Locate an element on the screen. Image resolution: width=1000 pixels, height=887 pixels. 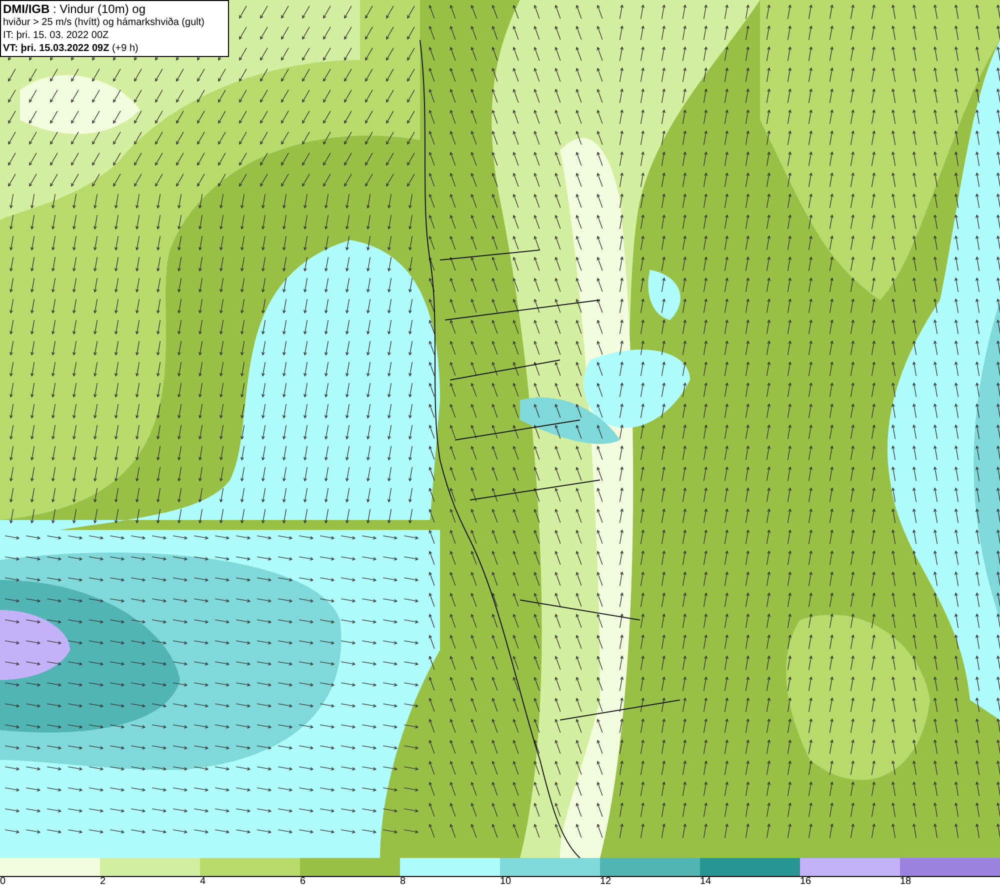
legend-label: 18 is located at coordinates (906, 881).